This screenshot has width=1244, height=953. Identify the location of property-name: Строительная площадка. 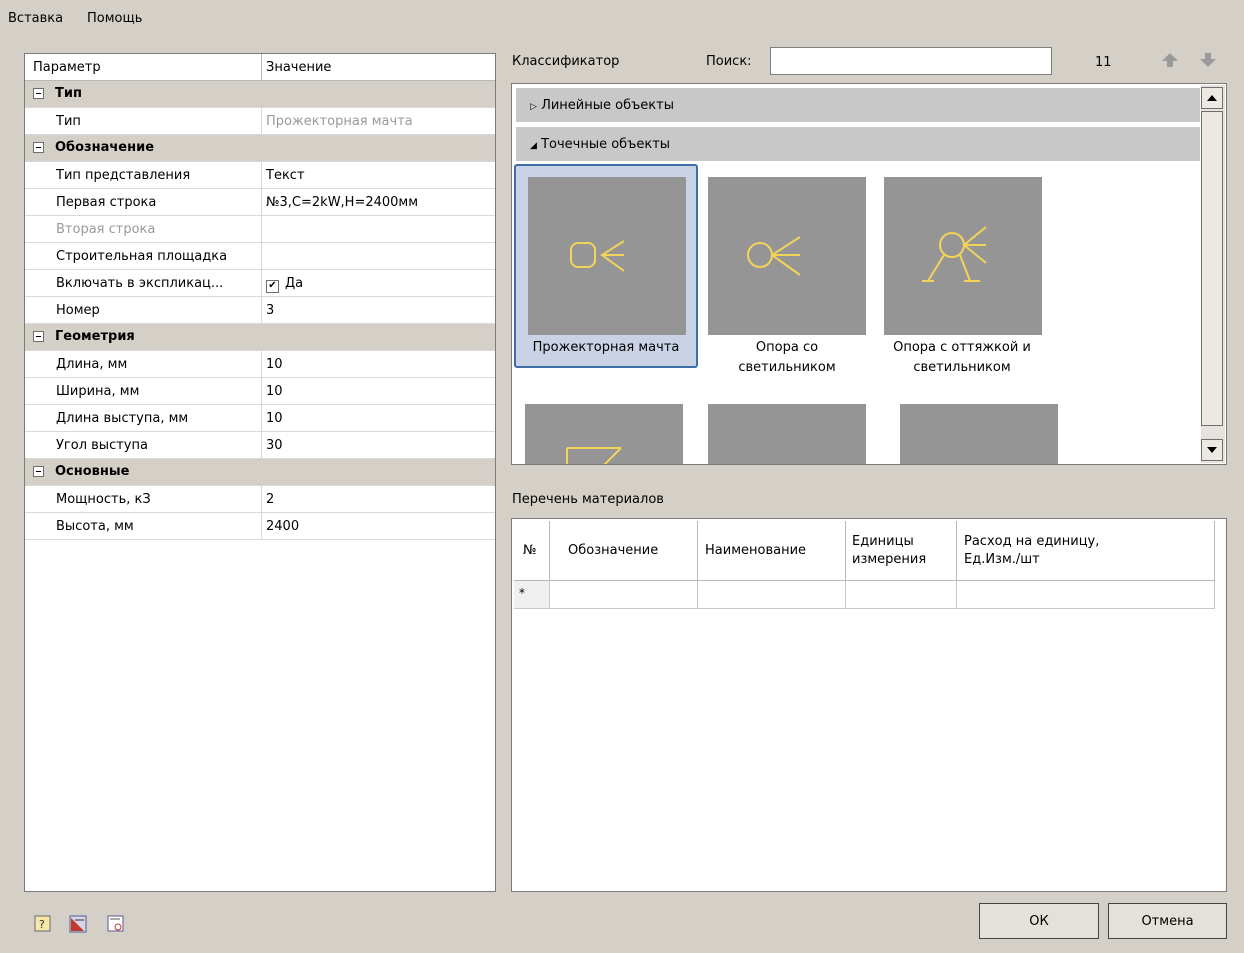
(142, 256).